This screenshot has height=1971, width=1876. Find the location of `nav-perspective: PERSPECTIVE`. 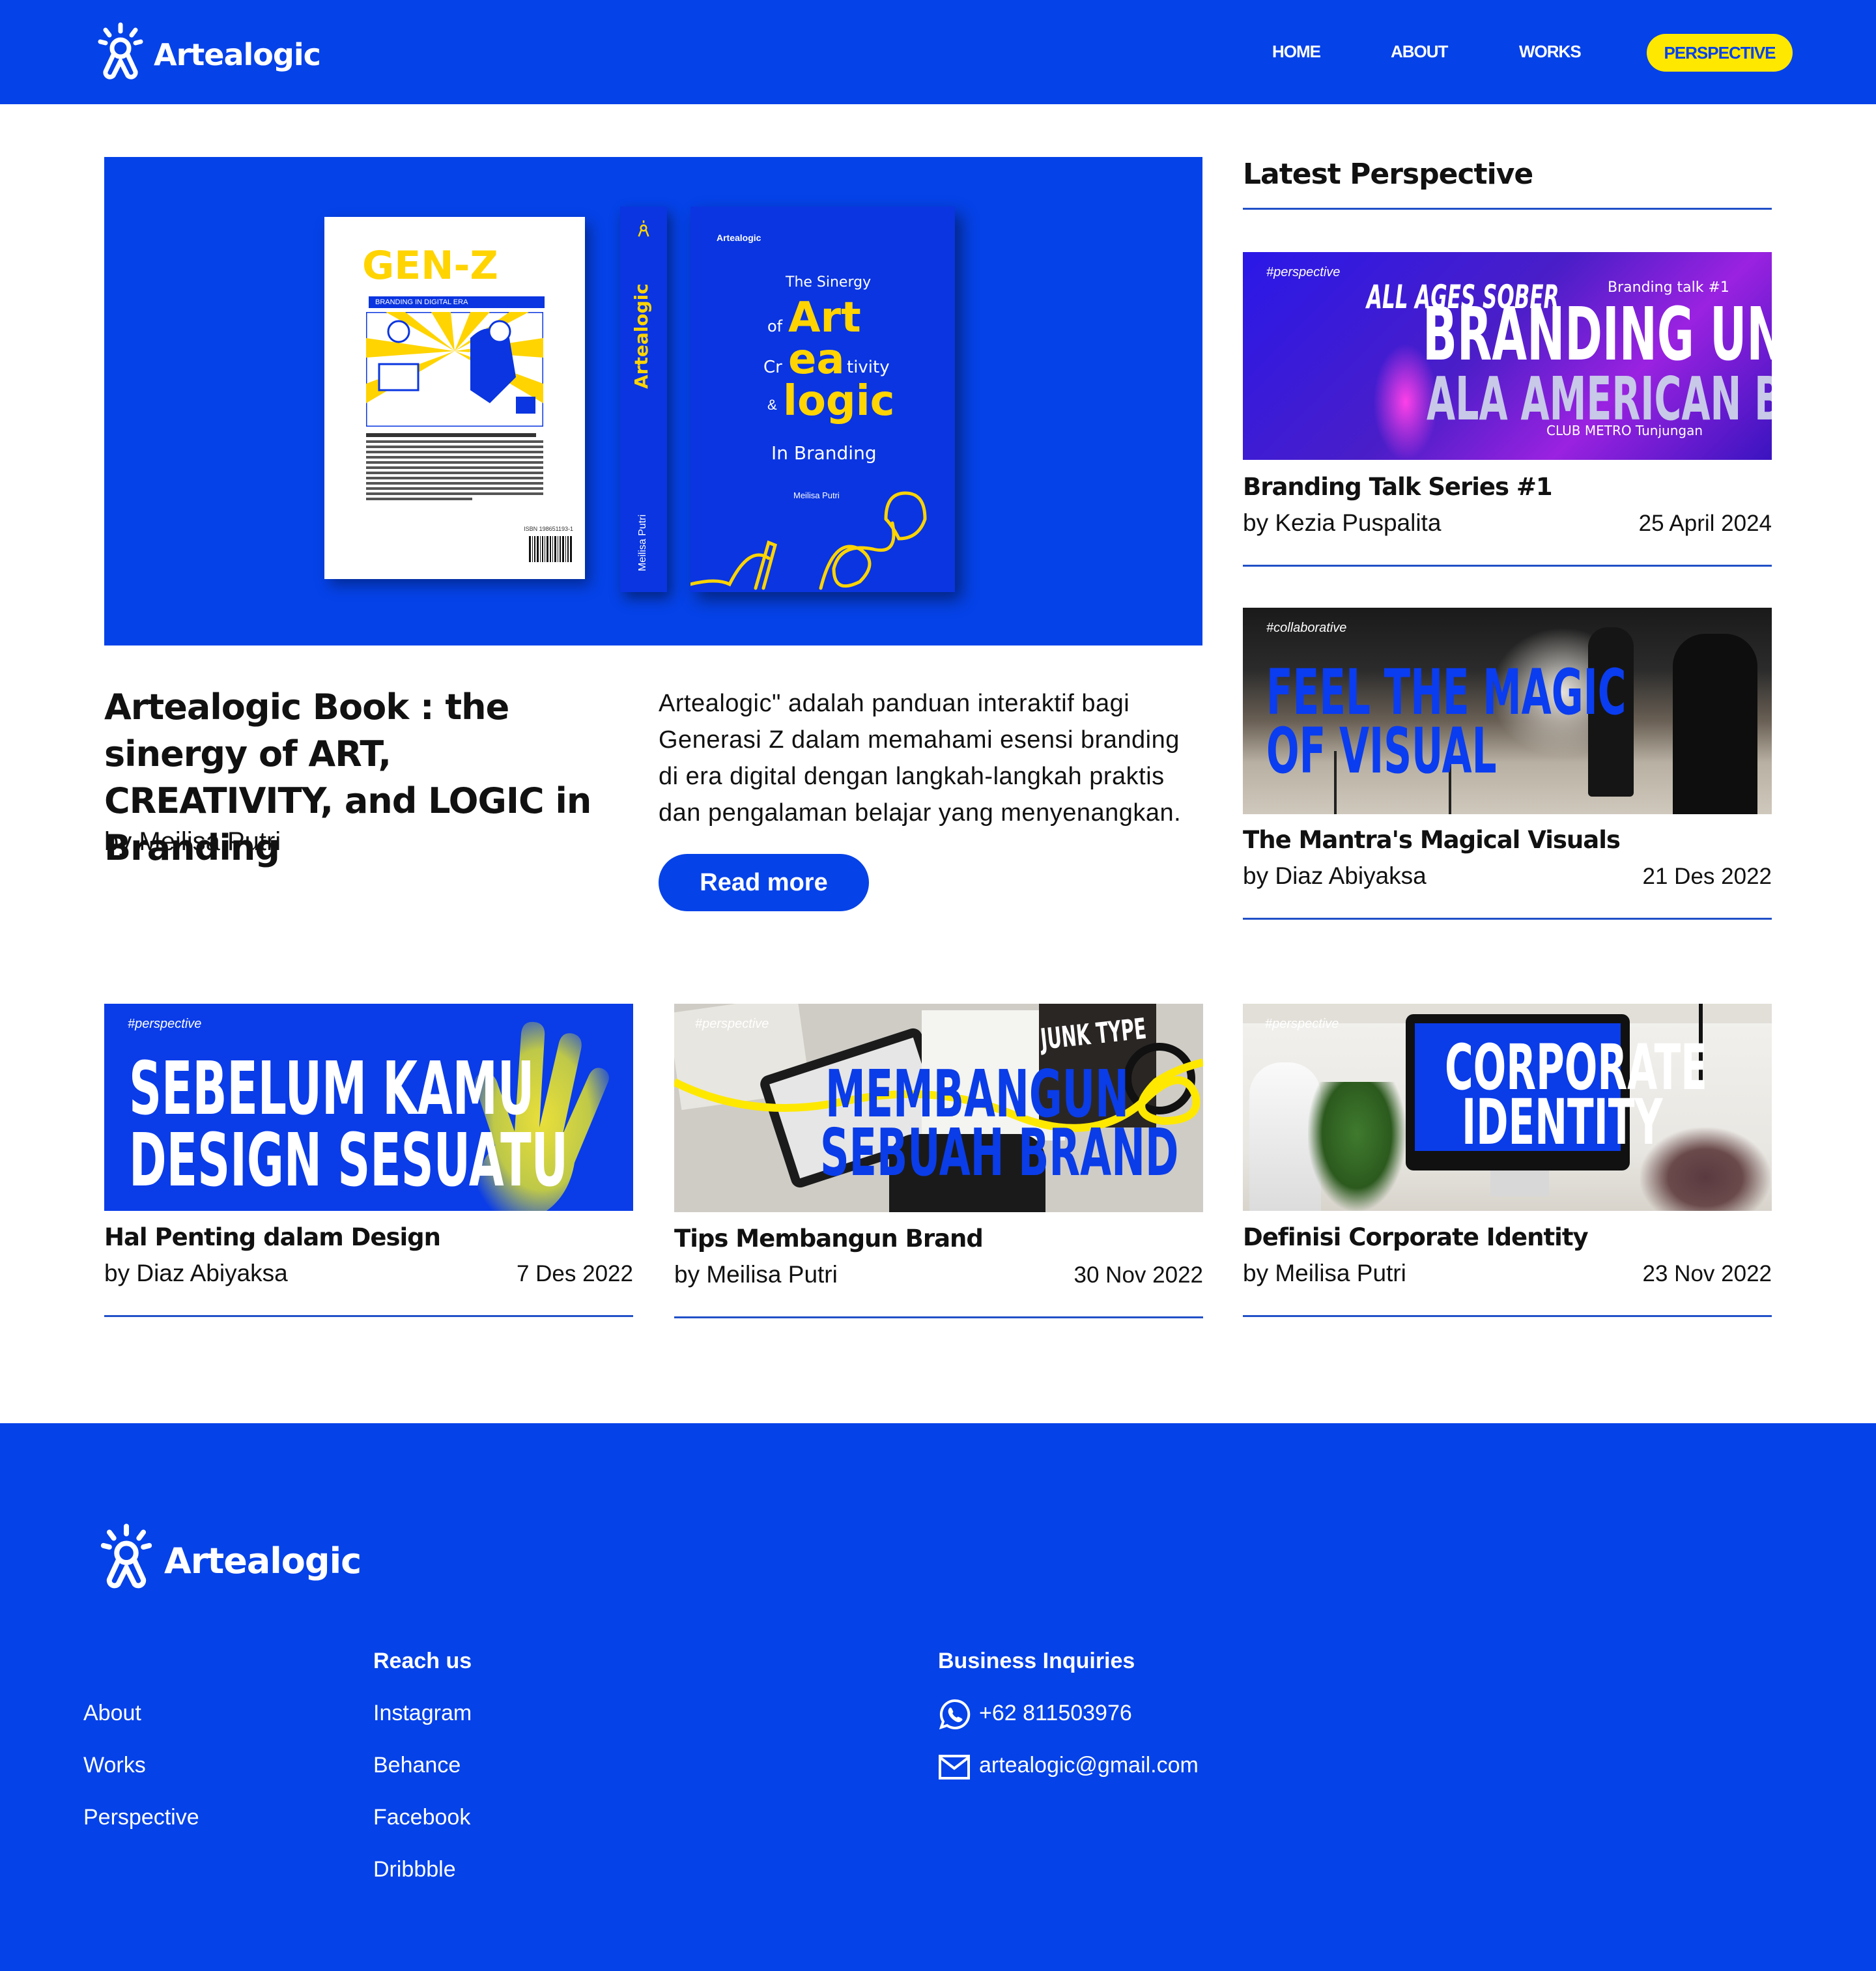

nav-perspective: PERSPECTIVE is located at coordinates (1720, 53).